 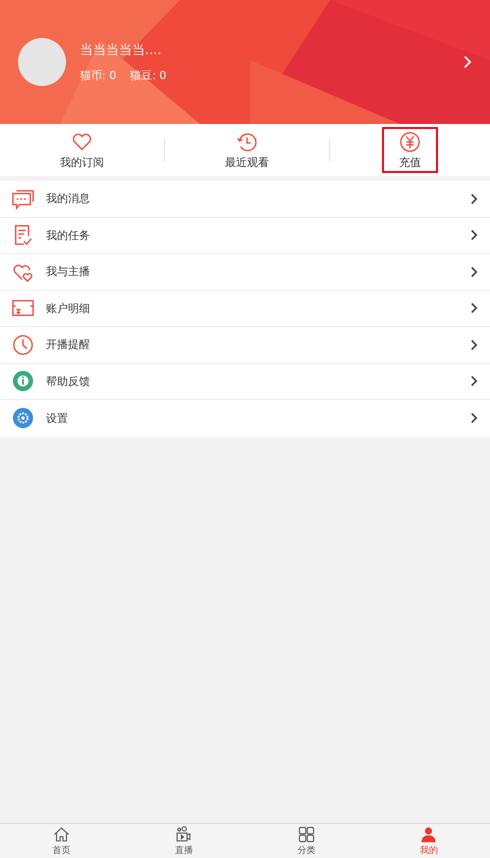 What do you see at coordinates (82, 141) in the screenshot?
I see `heart-icon` at bounding box center [82, 141].